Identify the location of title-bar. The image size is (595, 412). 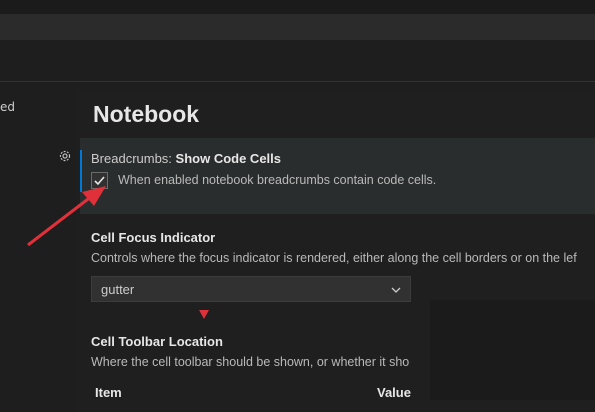
(297, 7).